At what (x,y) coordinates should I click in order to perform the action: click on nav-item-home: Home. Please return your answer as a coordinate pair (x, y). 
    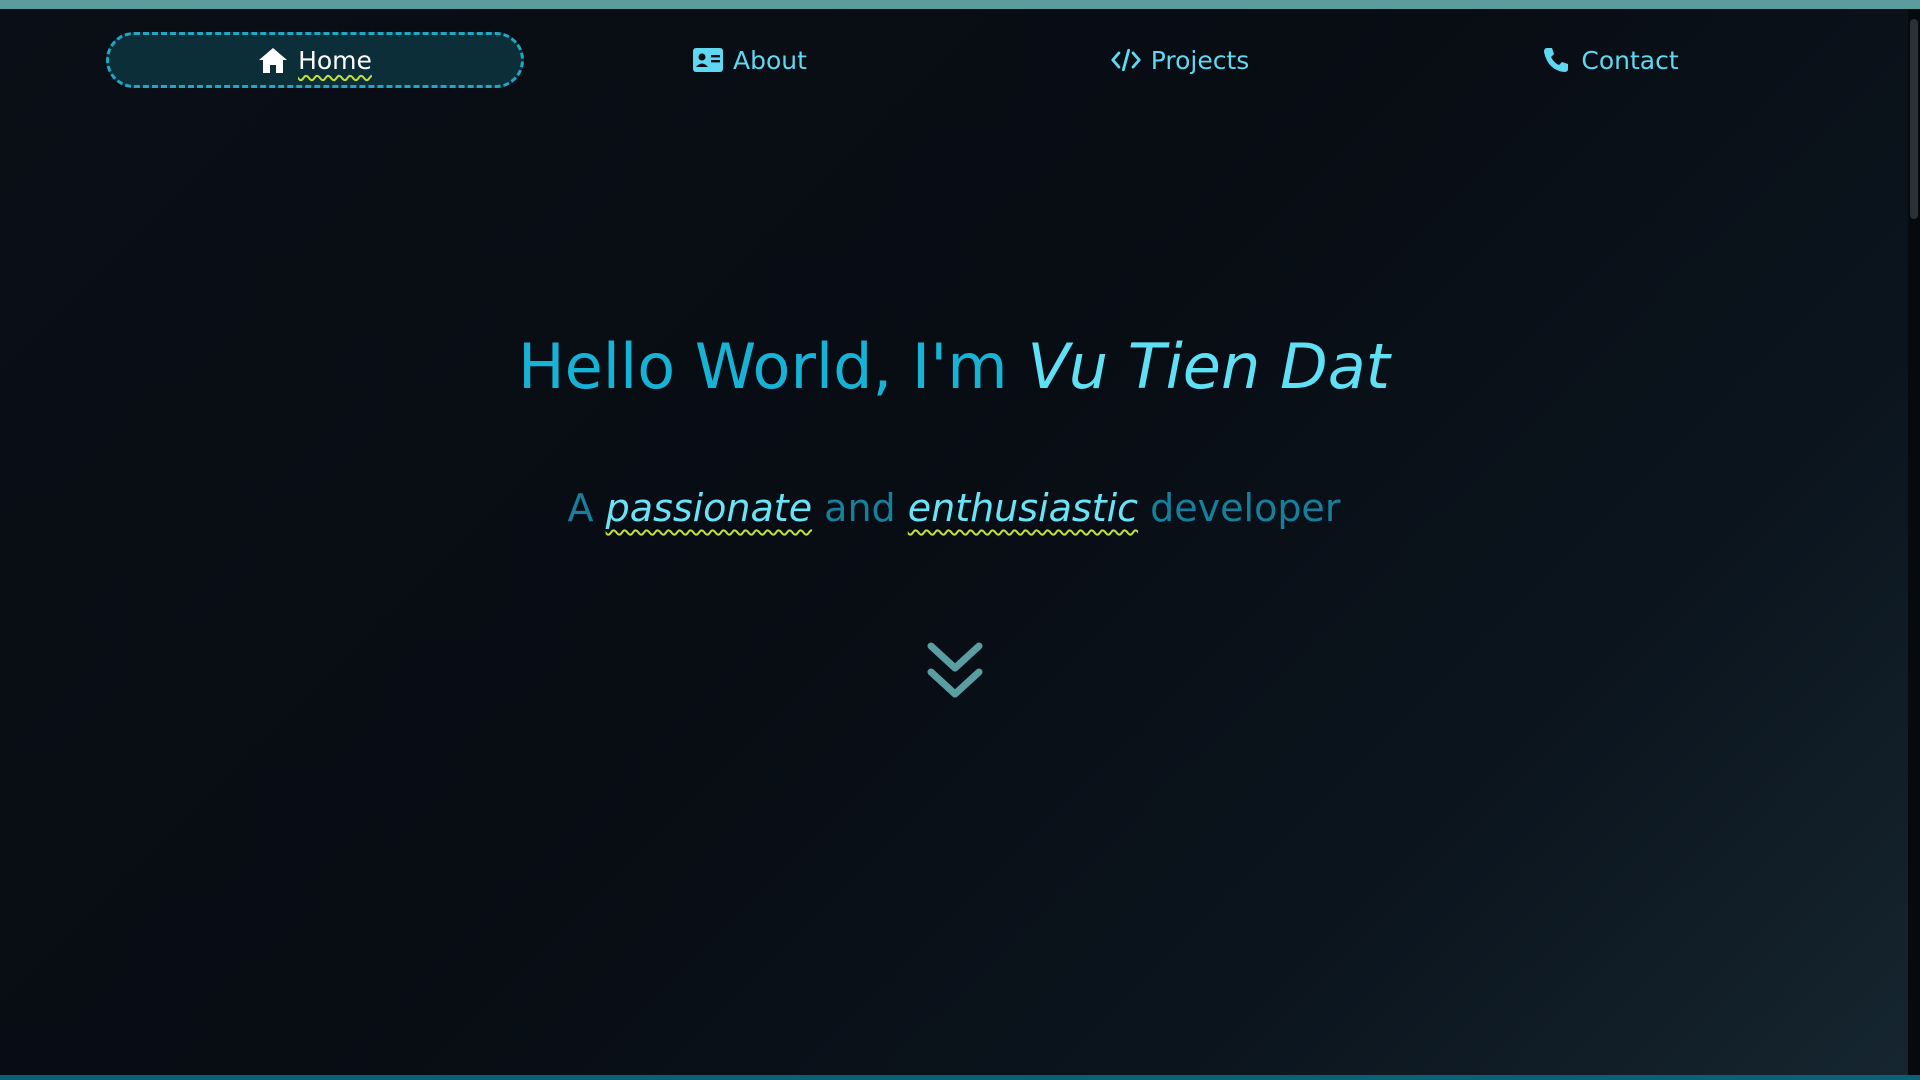
    Looking at the image, I should click on (315, 60).